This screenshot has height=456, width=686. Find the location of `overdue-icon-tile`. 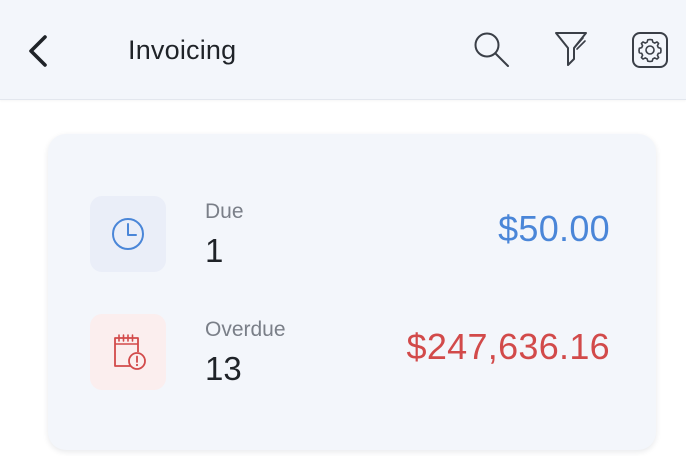

overdue-icon-tile is located at coordinates (128, 352).